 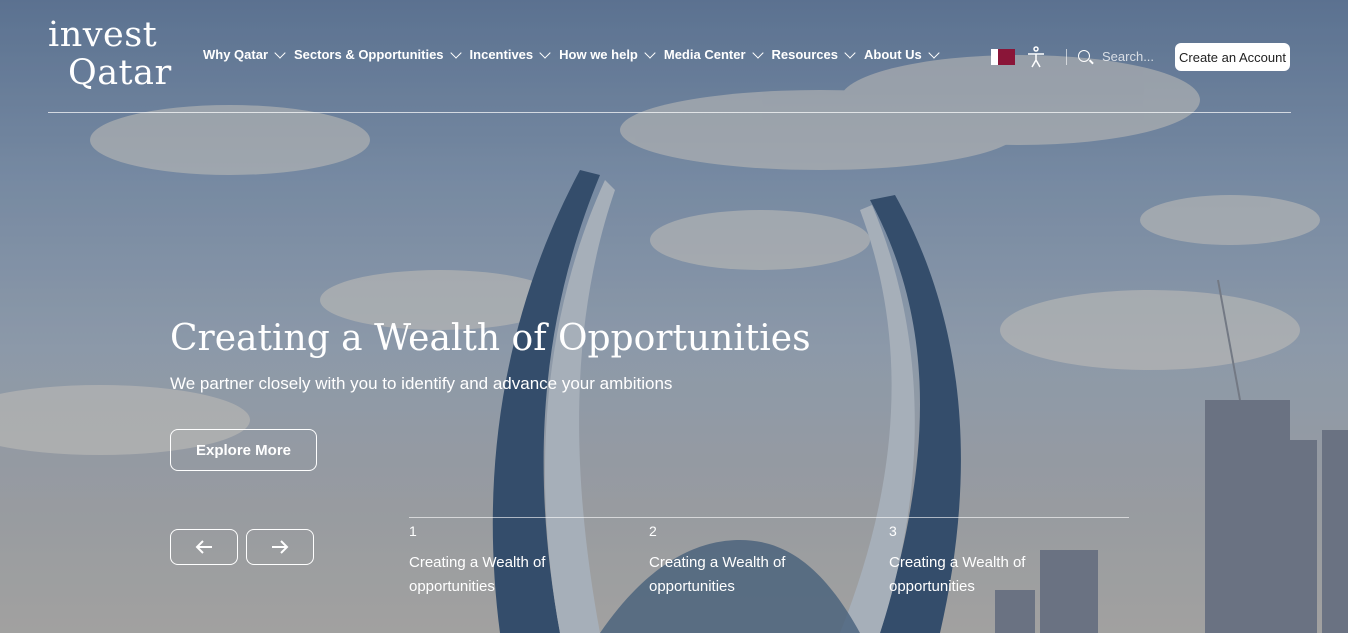 I want to click on accessibility-icon, so click(x=1036, y=57).